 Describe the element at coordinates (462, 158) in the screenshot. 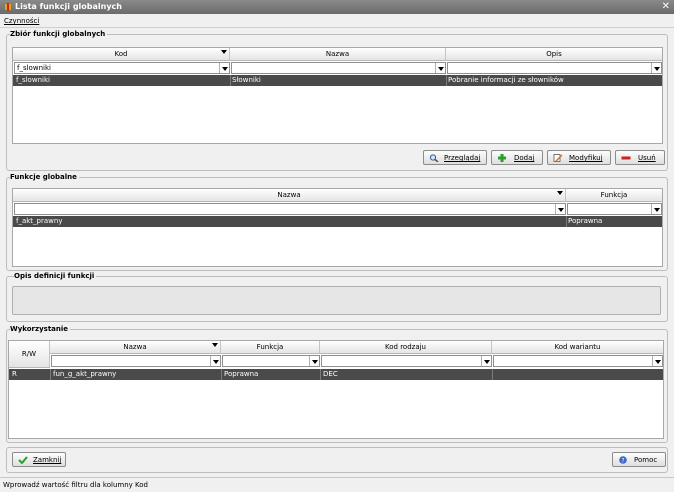

I see `przegladaj-label: Przeglądaj` at that location.